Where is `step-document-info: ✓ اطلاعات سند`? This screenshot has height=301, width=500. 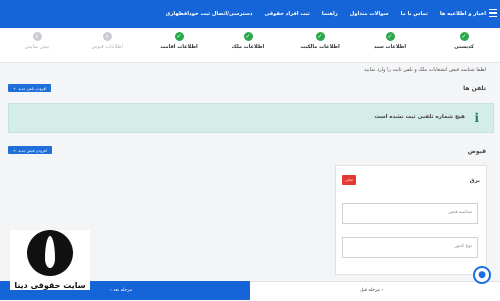
step-document-info: ✓ اطلاعات سند is located at coordinates (390, 41).